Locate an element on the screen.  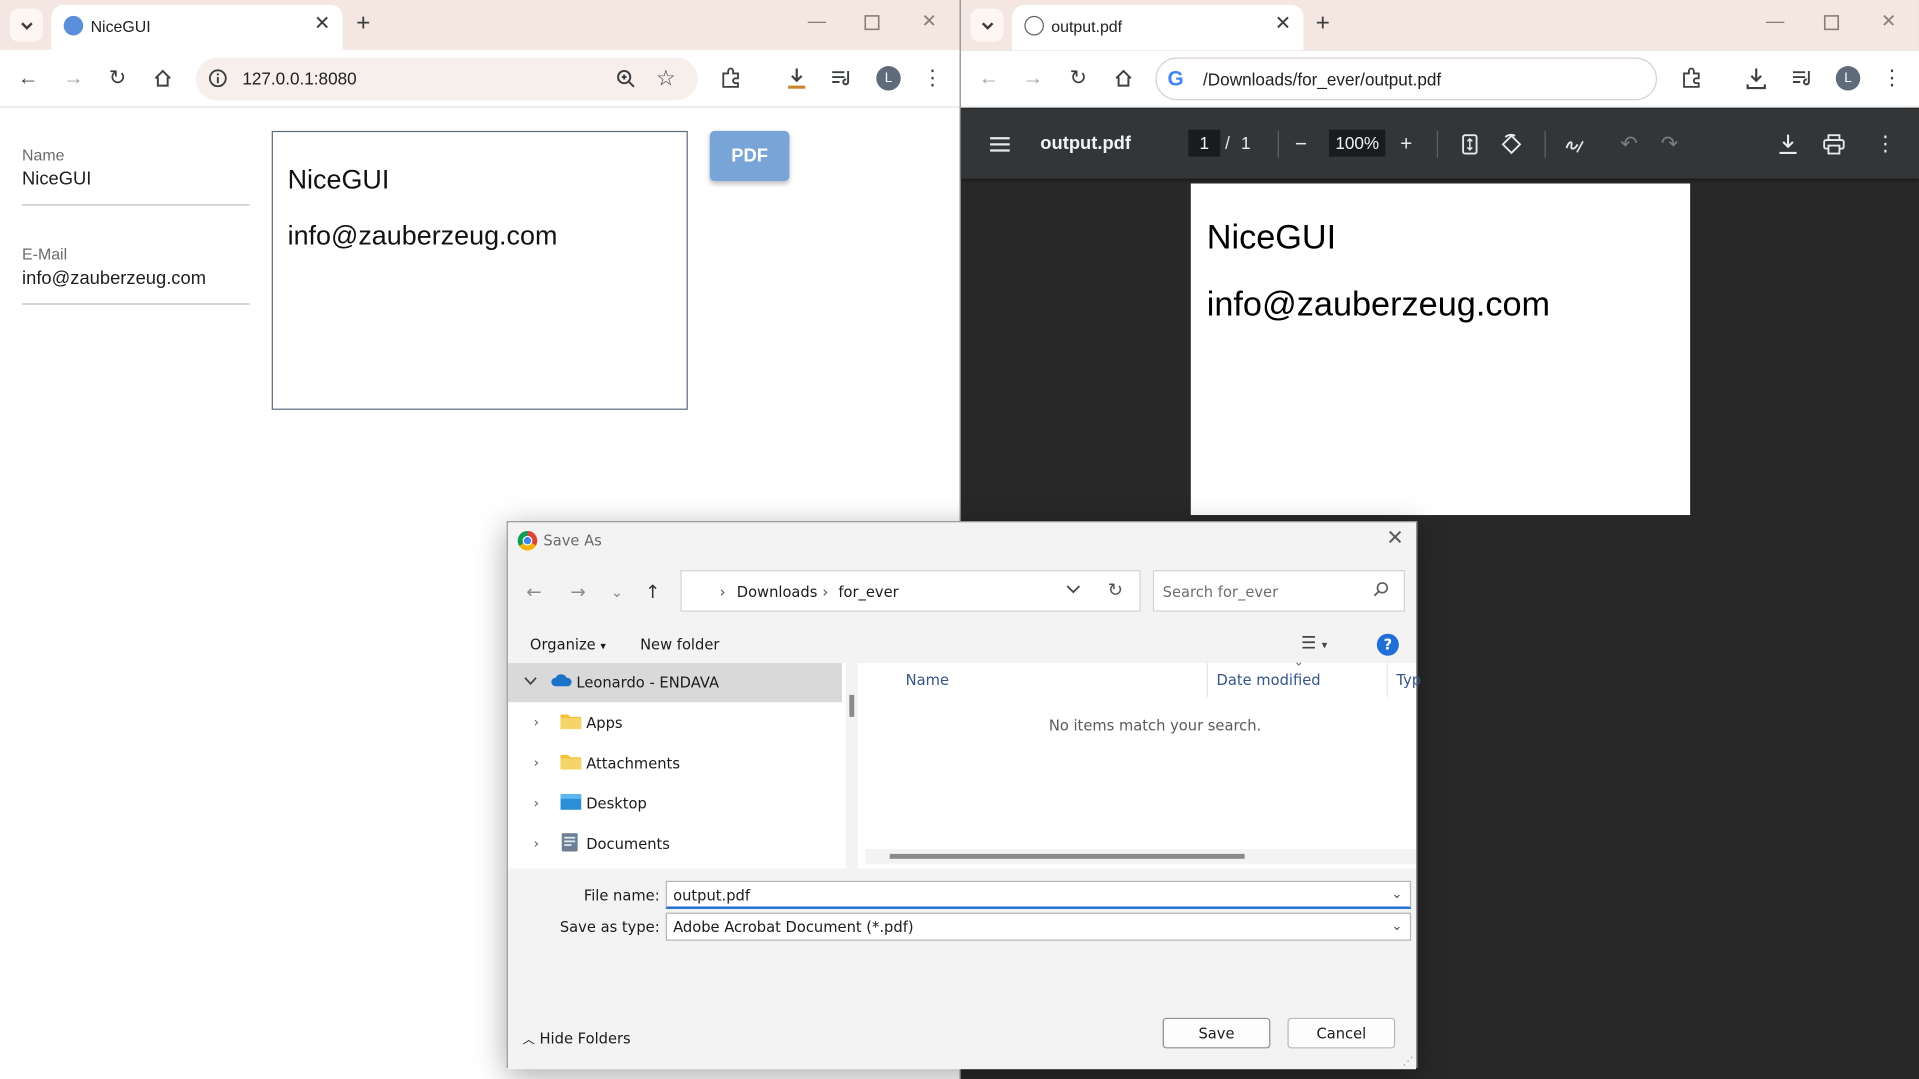
save-button: Save is located at coordinates (1216, 1033).